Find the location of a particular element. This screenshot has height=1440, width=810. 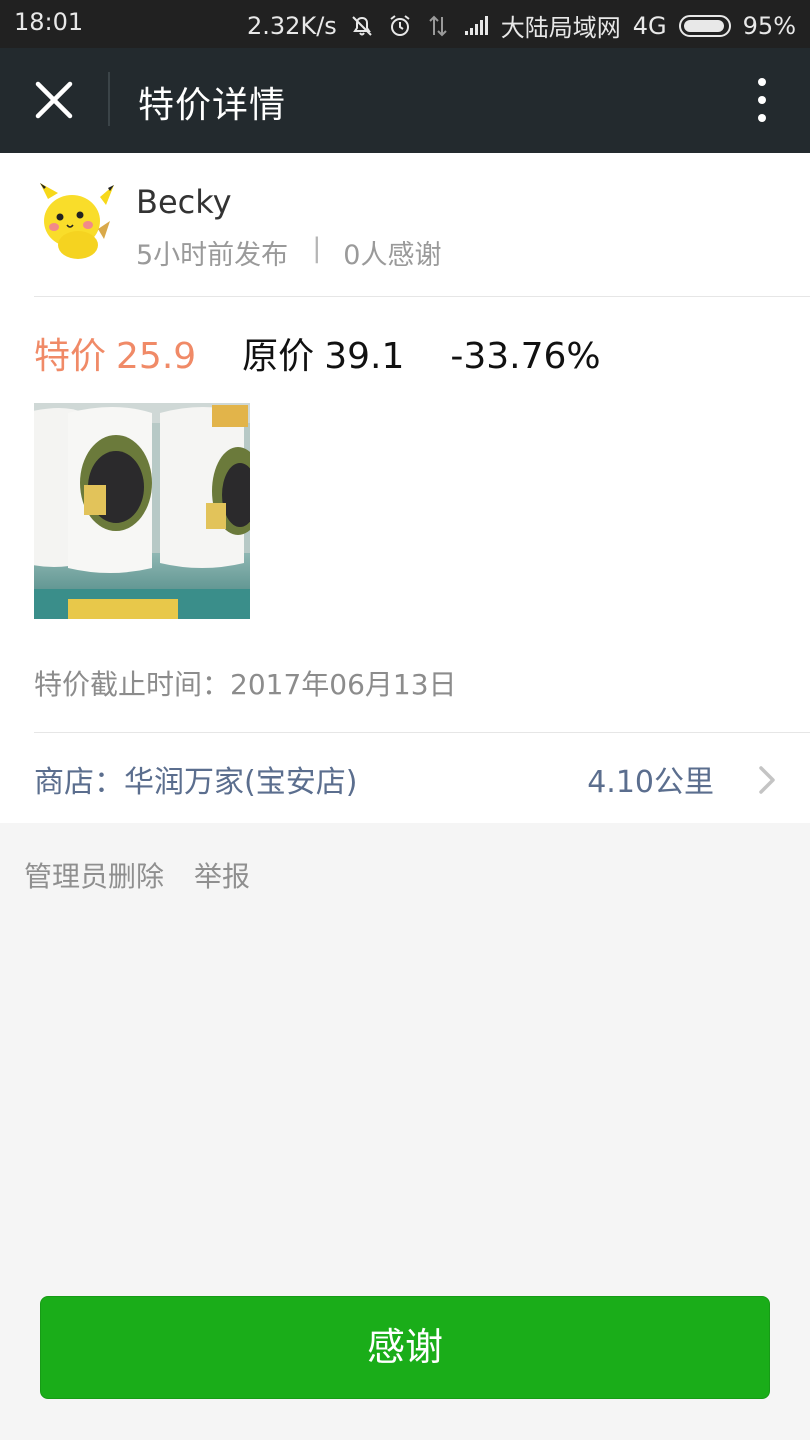

thanks-button: 感谢 is located at coordinates (405, 1347).